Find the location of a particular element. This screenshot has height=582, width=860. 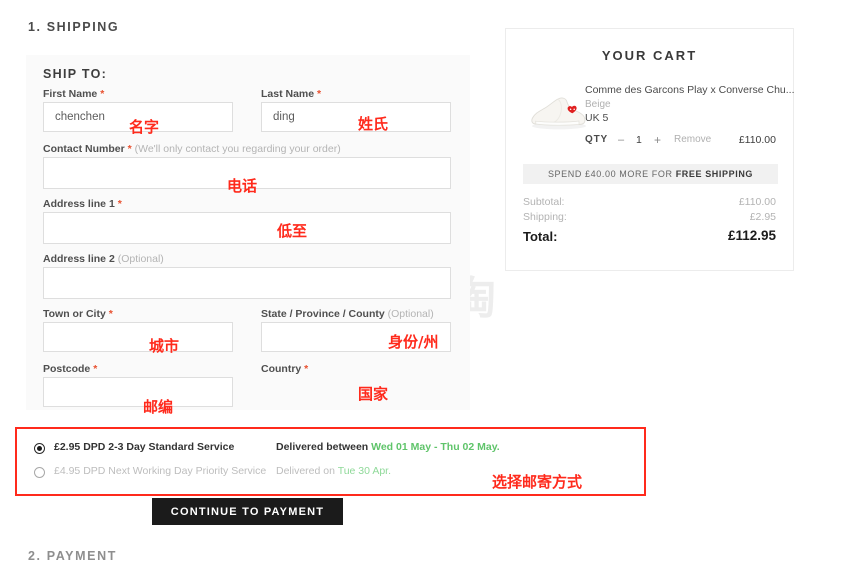

annotation-contact-number: 电话 is located at coordinates (242, 186).